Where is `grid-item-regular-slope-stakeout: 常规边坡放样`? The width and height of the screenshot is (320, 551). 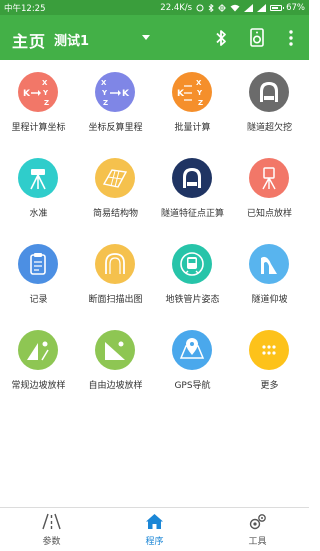 grid-item-regular-slope-stakeout: 常规边坡放样 is located at coordinates (38, 361).